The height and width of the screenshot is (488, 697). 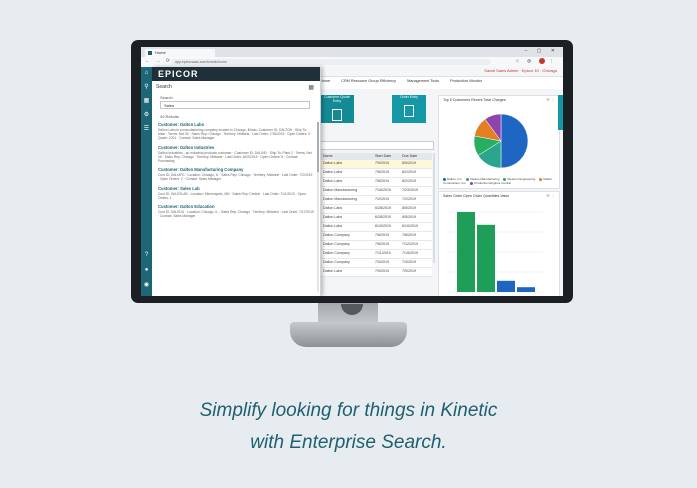 What do you see at coordinates (376, 200) in the screenshot?
I see `table-row: Dalton Manufacturing 7/2/2019 7/2/2019` at bounding box center [376, 200].